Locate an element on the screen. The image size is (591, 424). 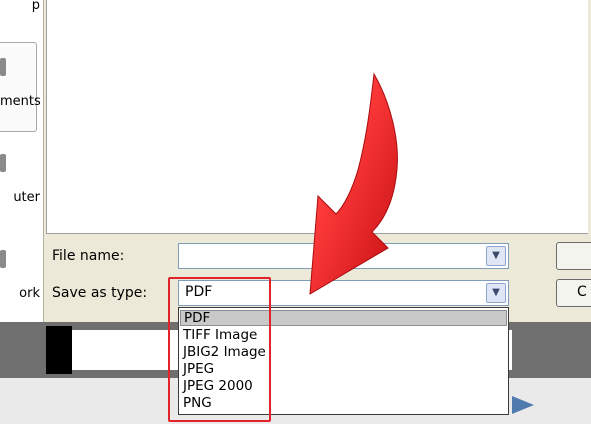
place-item-label: ments is located at coordinates (20, 101).